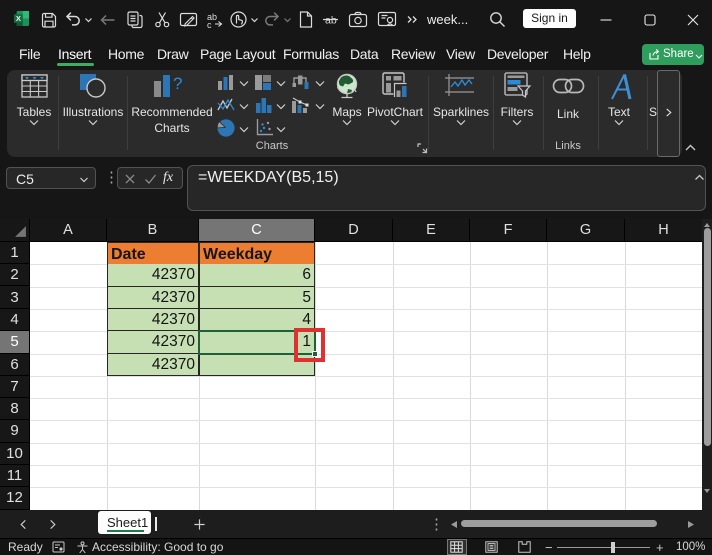  Describe the element at coordinates (18, 18) in the screenshot. I see `svg-text: X` at that location.